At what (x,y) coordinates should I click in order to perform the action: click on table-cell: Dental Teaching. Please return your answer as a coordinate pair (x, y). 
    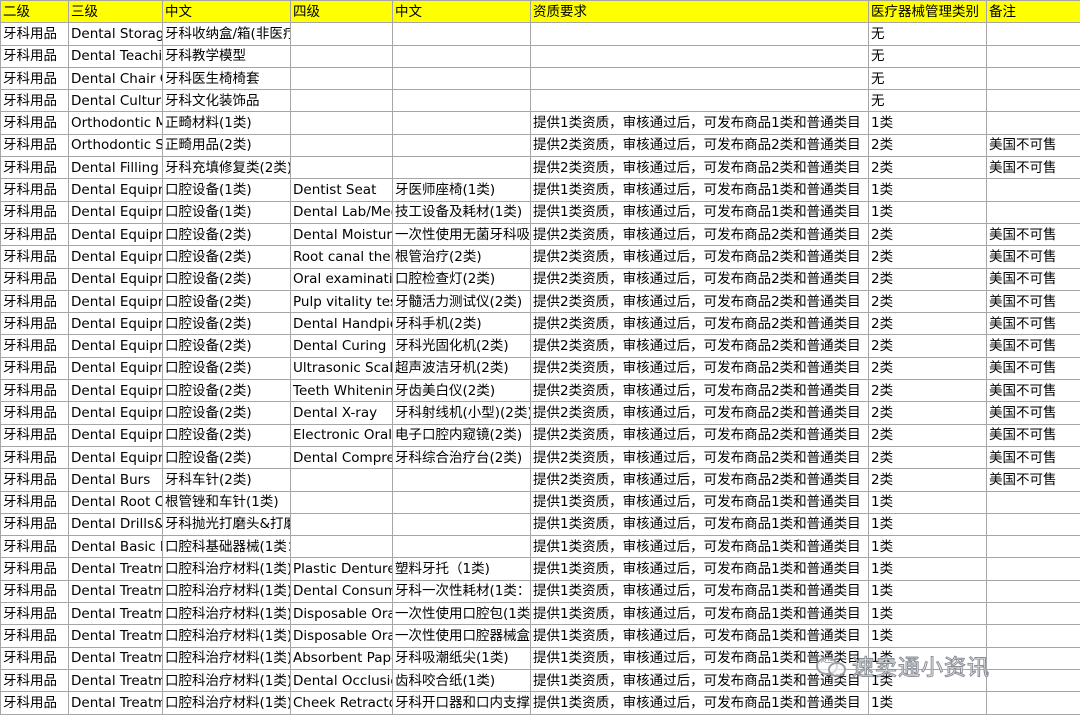
    Looking at the image, I should click on (116, 56).